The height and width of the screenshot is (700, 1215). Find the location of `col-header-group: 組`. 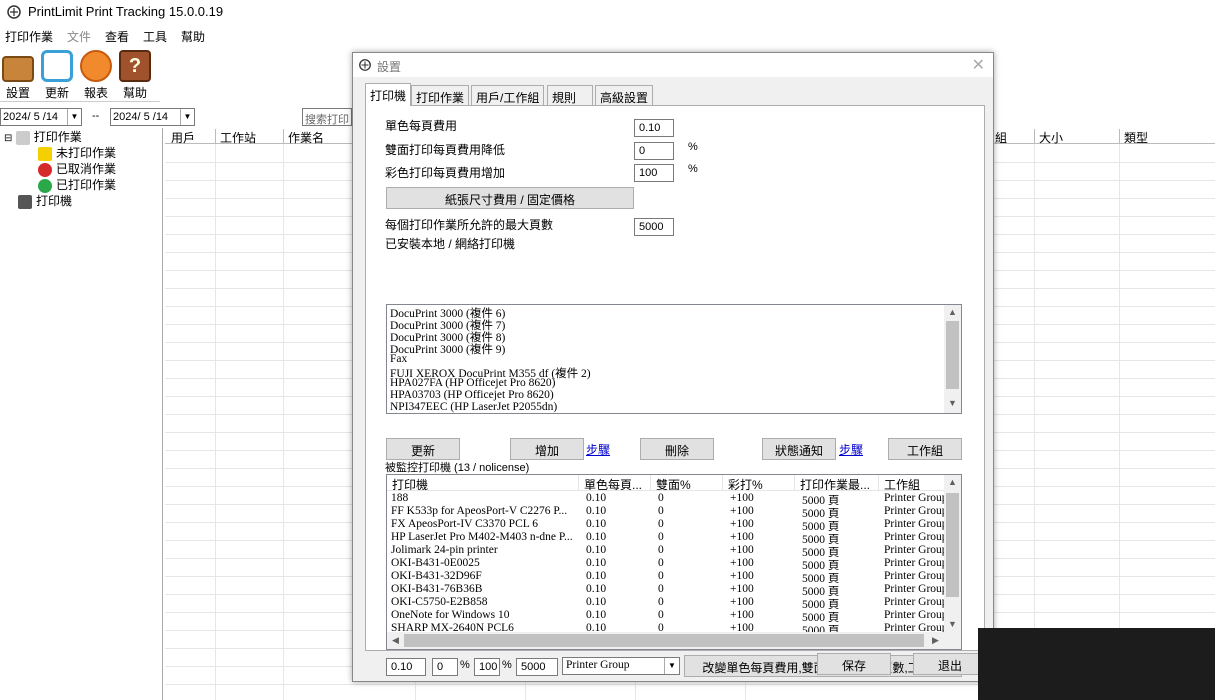

col-header-group: 組 is located at coordinates (1012, 137).